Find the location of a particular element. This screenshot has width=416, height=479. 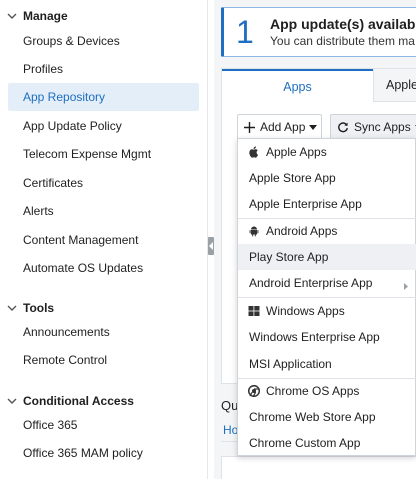

sidebar-item-content-management: Content Management is located at coordinates (103, 240).